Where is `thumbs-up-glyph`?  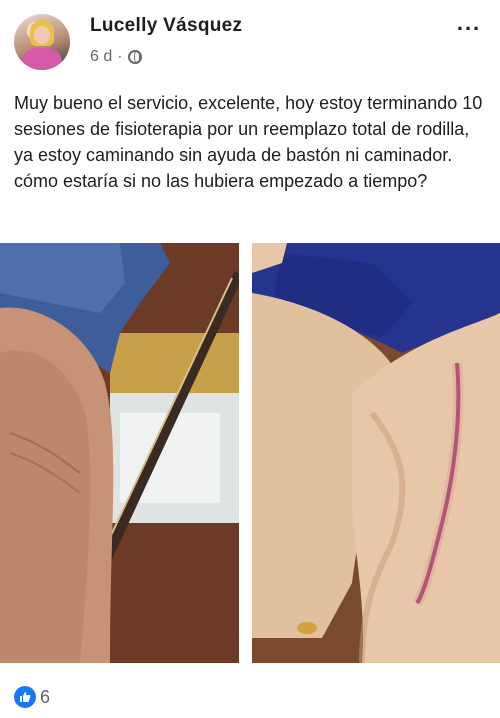
thumbs-up-glyph is located at coordinates (25, 697).